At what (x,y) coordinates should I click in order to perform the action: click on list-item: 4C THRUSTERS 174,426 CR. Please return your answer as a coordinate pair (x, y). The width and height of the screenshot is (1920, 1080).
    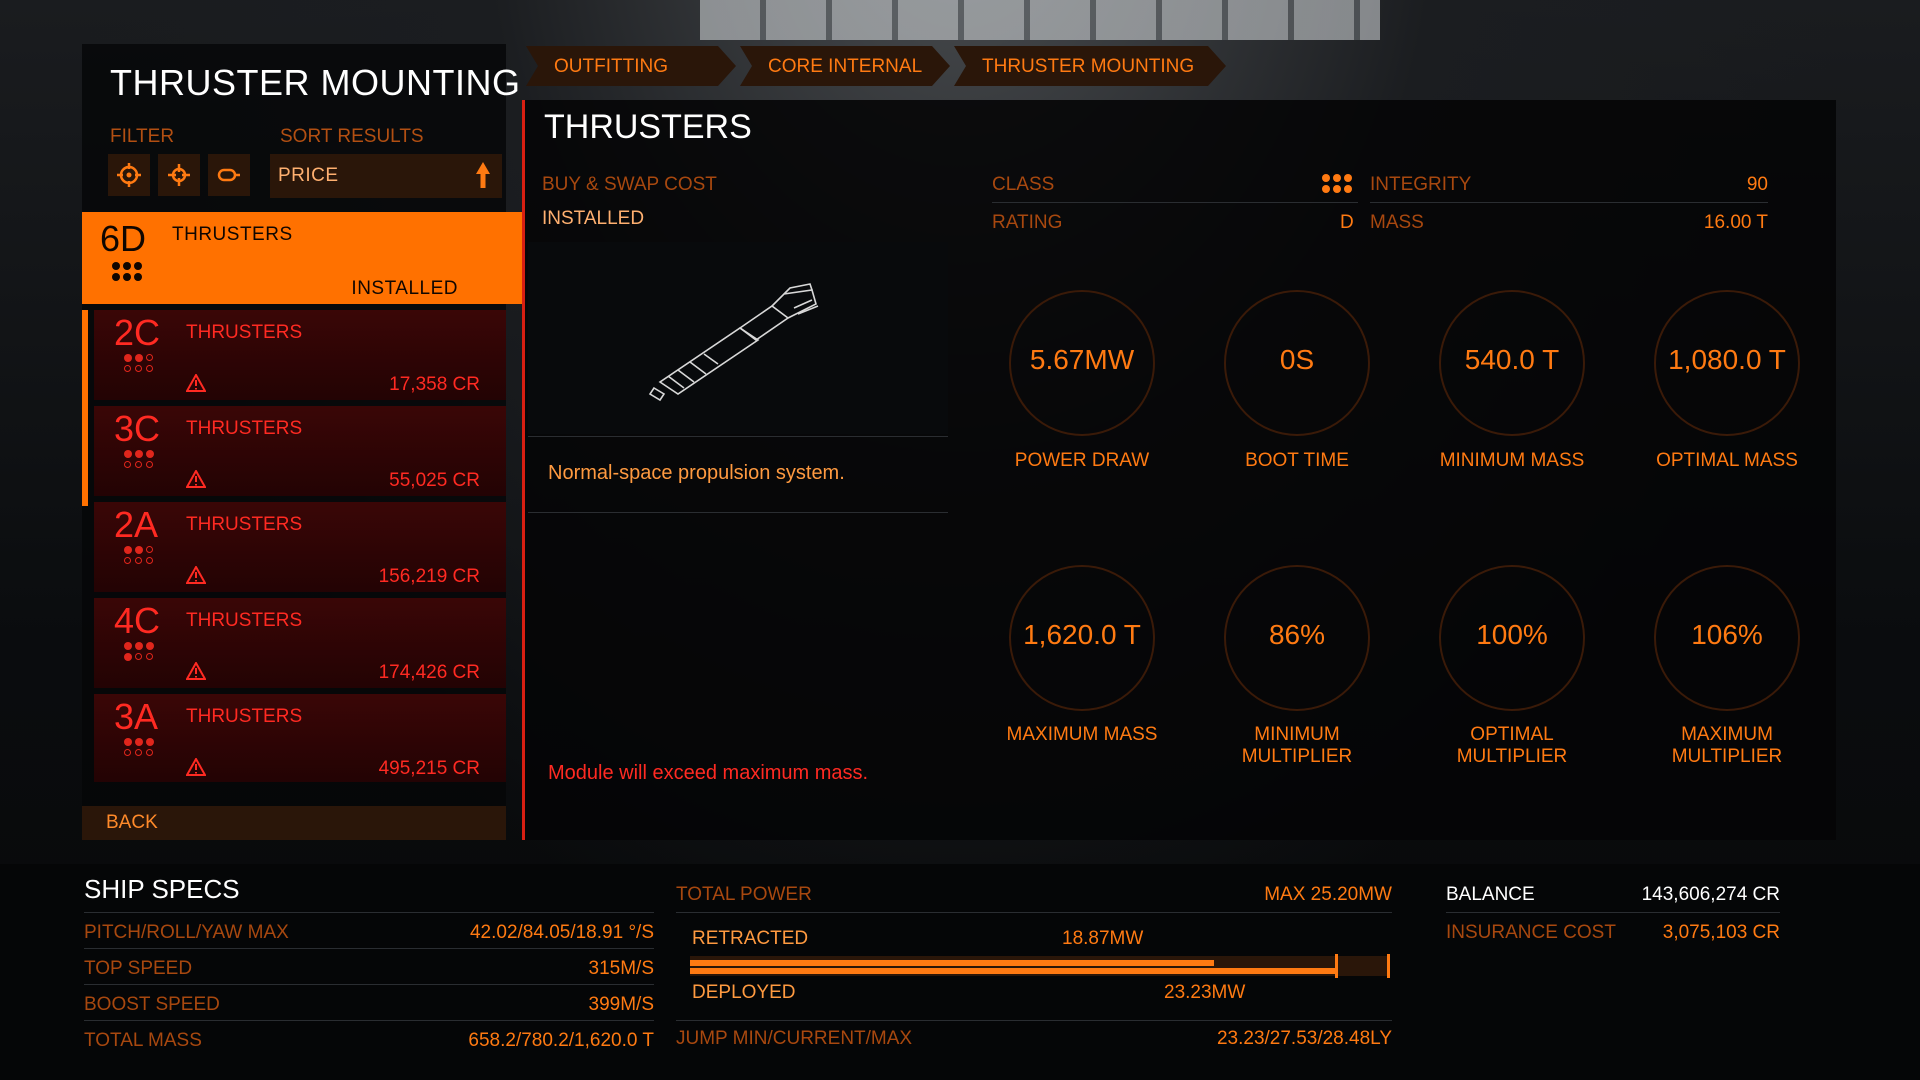
    Looking at the image, I should click on (300, 643).